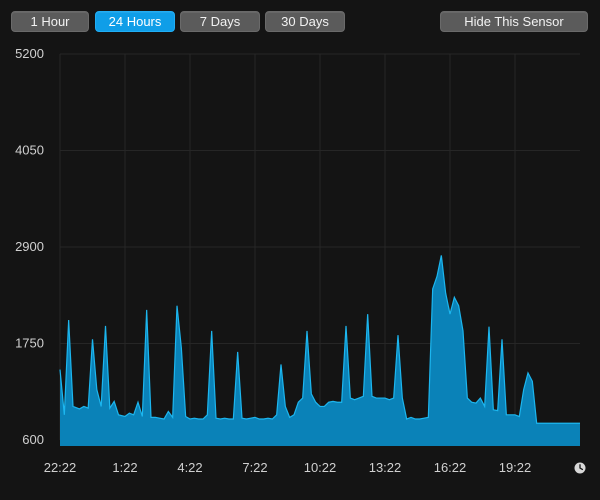 The image size is (600, 500). What do you see at coordinates (33, 439) in the screenshot?
I see `y-tick-label: 600` at bounding box center [33, 439].